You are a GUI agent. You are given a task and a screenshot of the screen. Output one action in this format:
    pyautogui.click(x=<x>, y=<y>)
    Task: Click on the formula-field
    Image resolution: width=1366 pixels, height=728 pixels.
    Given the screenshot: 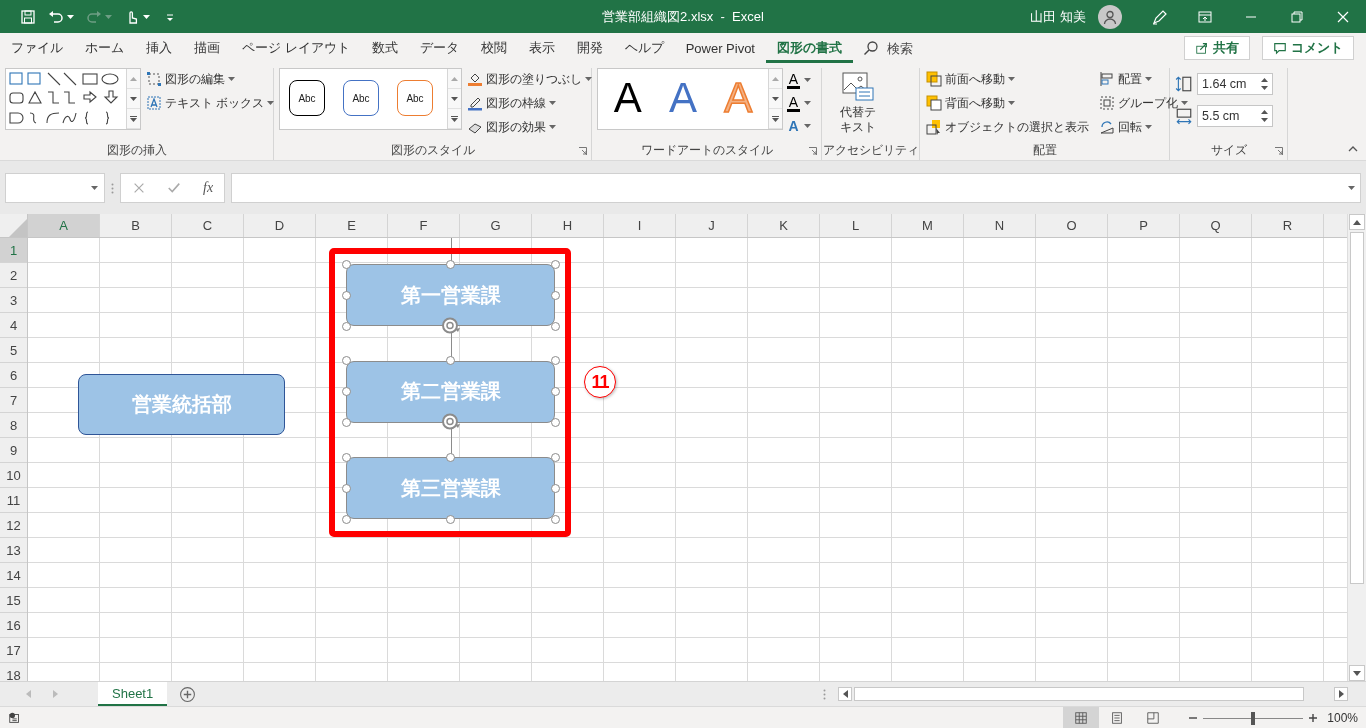 What is the action you would take?
    pyautogui.click(x=796, y=188)
    